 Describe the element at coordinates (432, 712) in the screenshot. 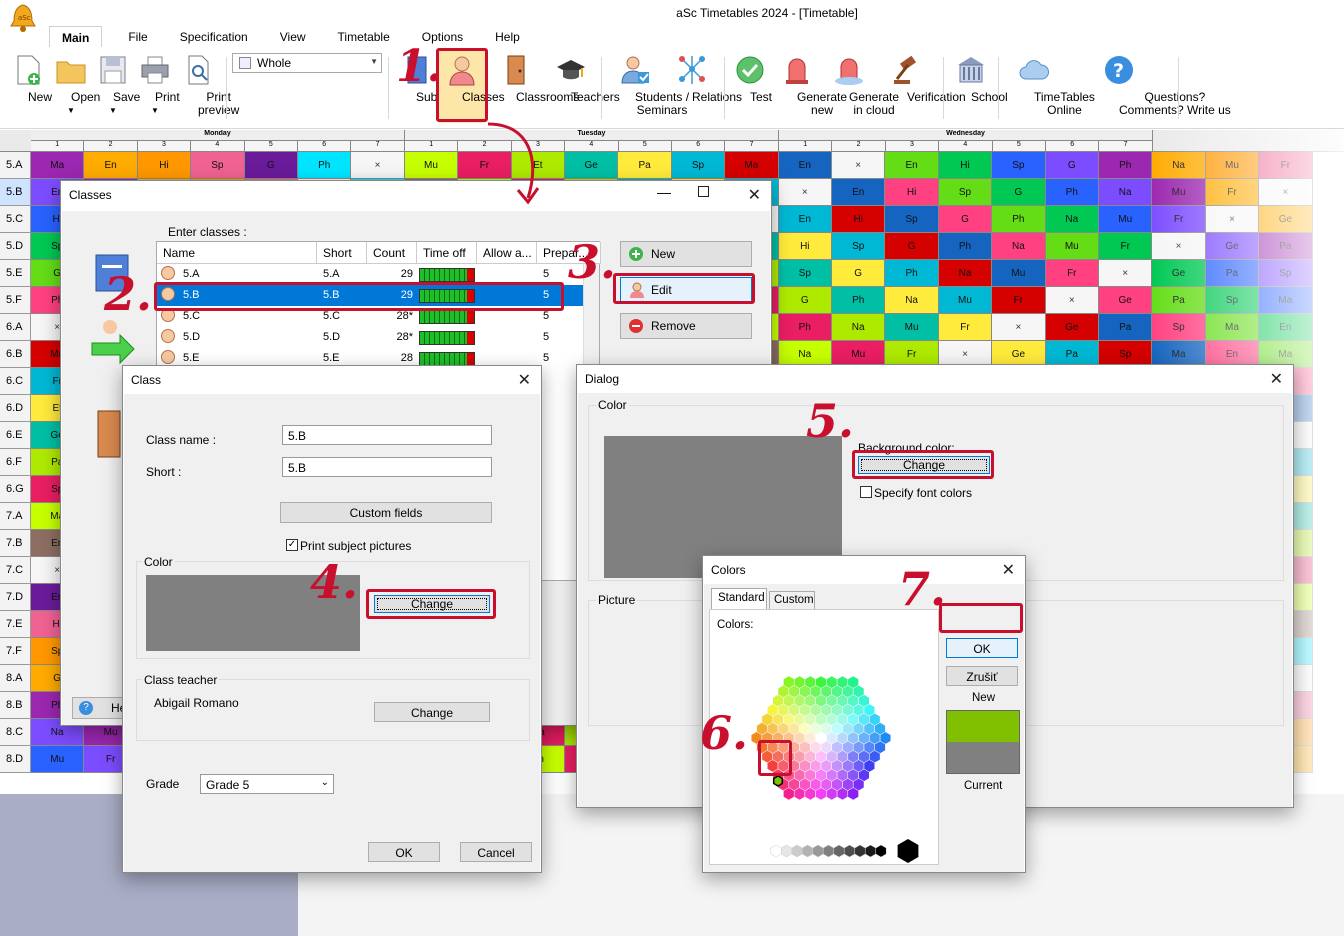

I see `change-teacher-button: Change` at that location.